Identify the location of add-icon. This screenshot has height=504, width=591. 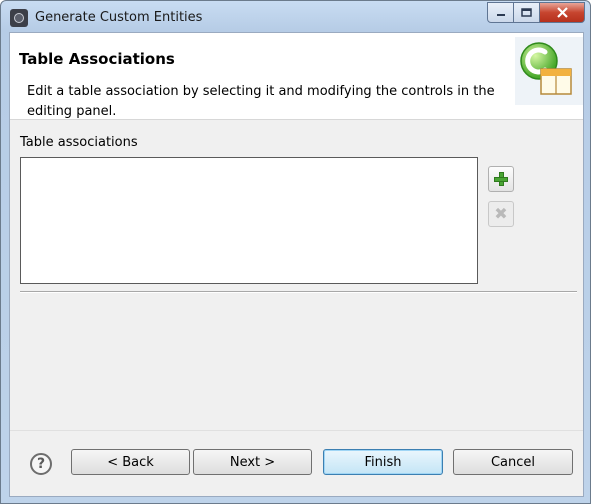
(501, 179).